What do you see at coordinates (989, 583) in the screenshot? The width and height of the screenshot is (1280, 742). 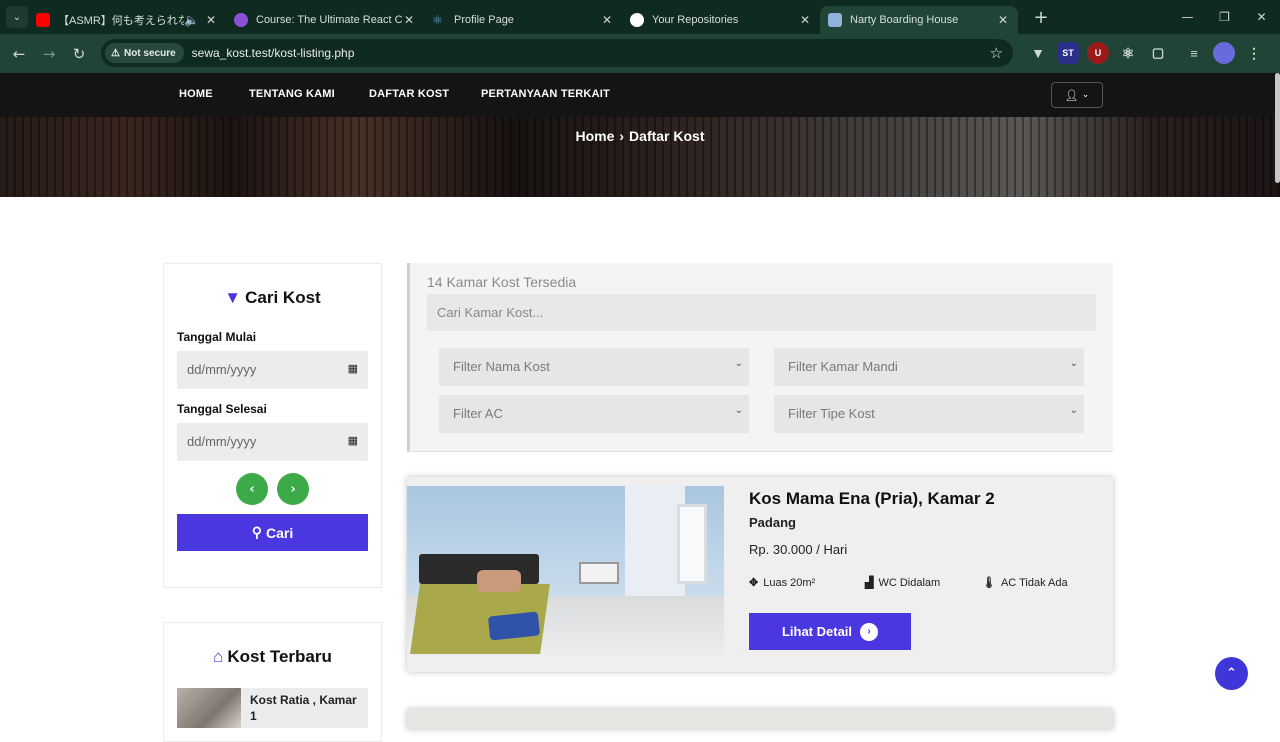 I see `thermometer-icon: 🌡︎` at bounding box center [989, 583].